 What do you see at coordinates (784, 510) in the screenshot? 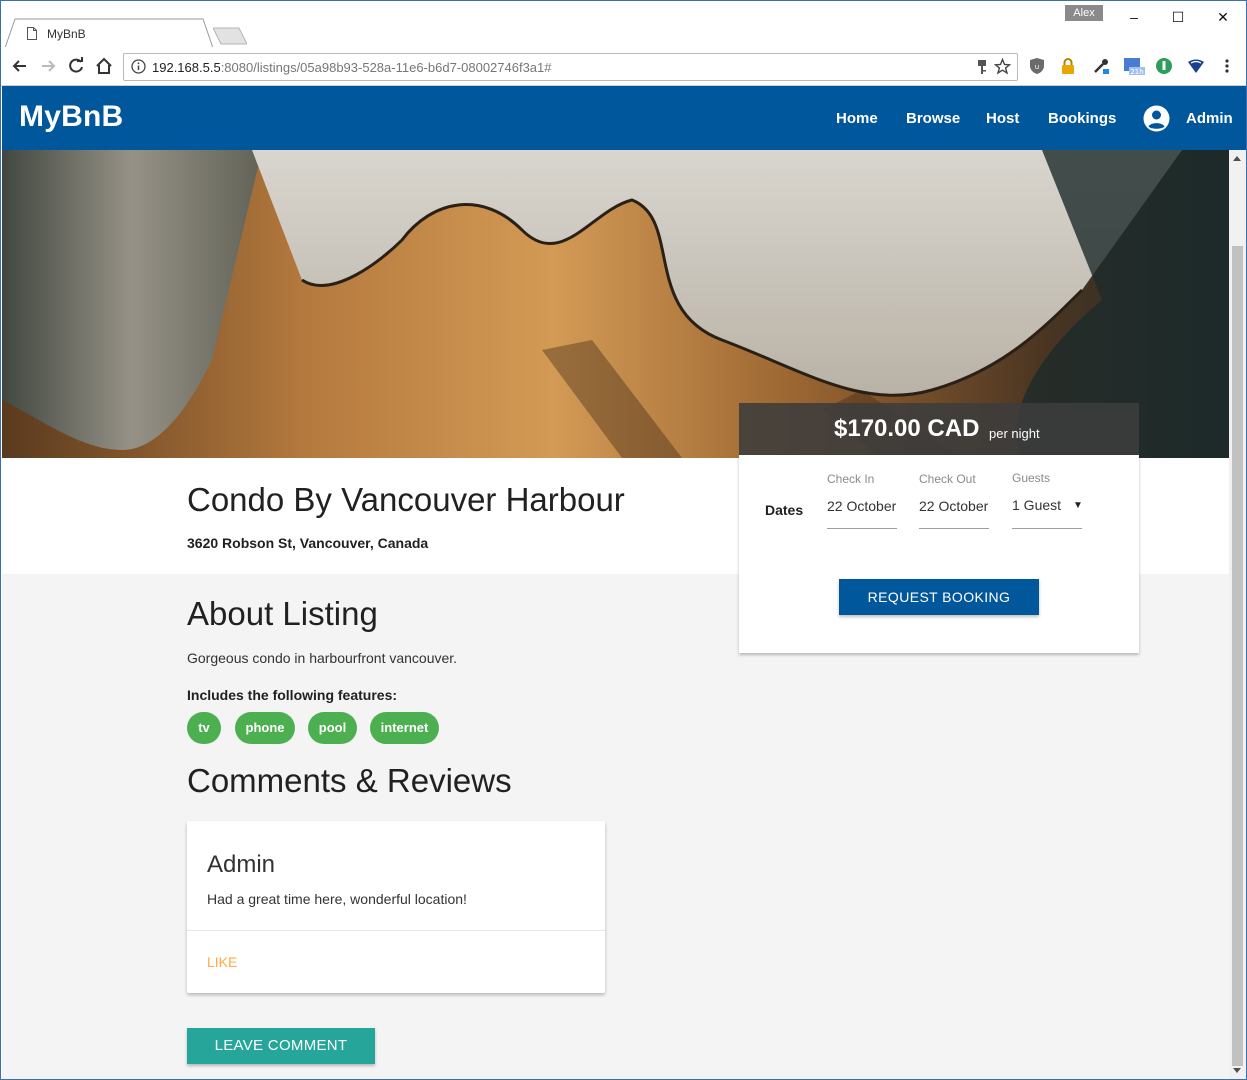
I see `dates-label: Dates` at bounding box center [784, 510].